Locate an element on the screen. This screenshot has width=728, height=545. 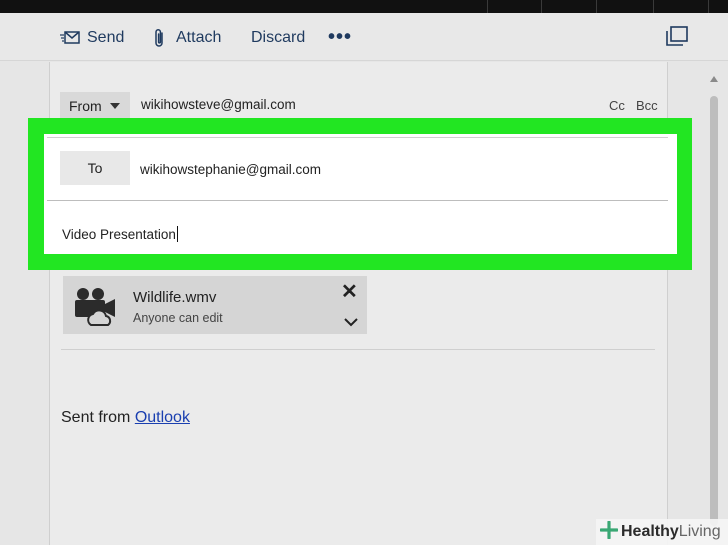
signature-prefix: Sent from is located at coordinates (96, 417).